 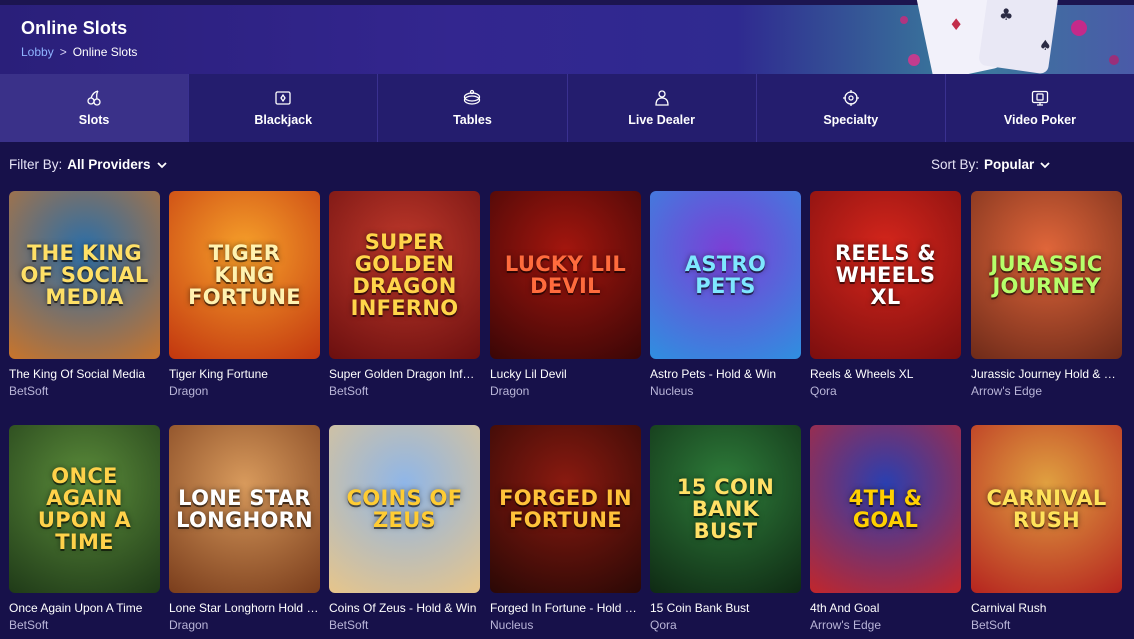 I want to click on game-title: Astro Pets - Hold & Win, so click(x=725, y=374).